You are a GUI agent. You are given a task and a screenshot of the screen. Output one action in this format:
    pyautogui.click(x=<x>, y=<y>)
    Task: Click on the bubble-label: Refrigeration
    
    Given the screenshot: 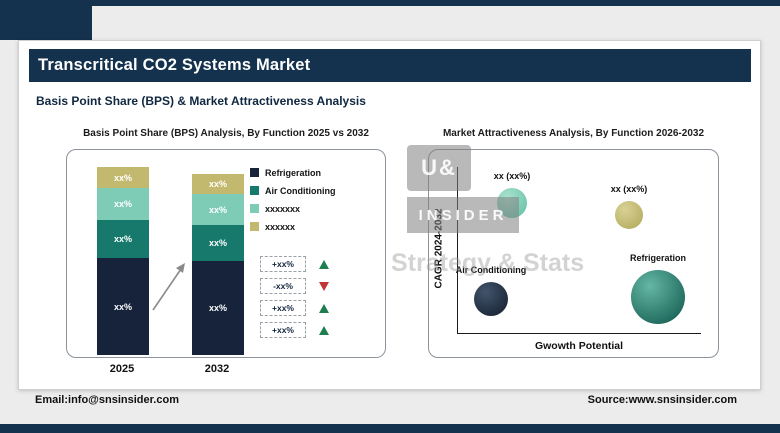 What is the action you would take?
    pyautogui.click(x=658, y=258)
    